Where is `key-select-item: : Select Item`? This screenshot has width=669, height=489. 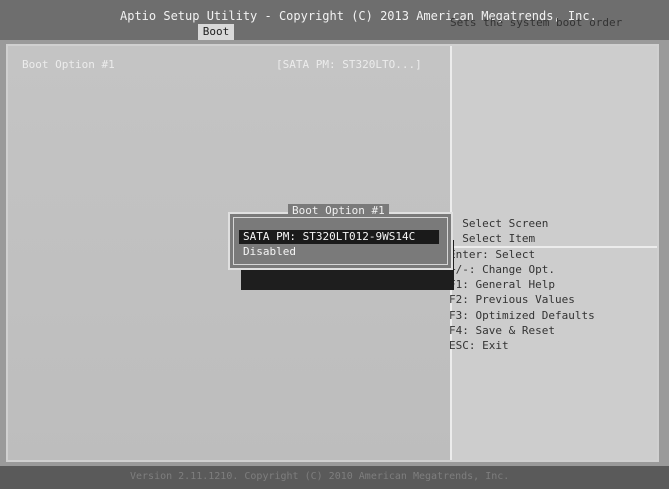
key-select-item: : Select Item is located at coordinates (492, 239).